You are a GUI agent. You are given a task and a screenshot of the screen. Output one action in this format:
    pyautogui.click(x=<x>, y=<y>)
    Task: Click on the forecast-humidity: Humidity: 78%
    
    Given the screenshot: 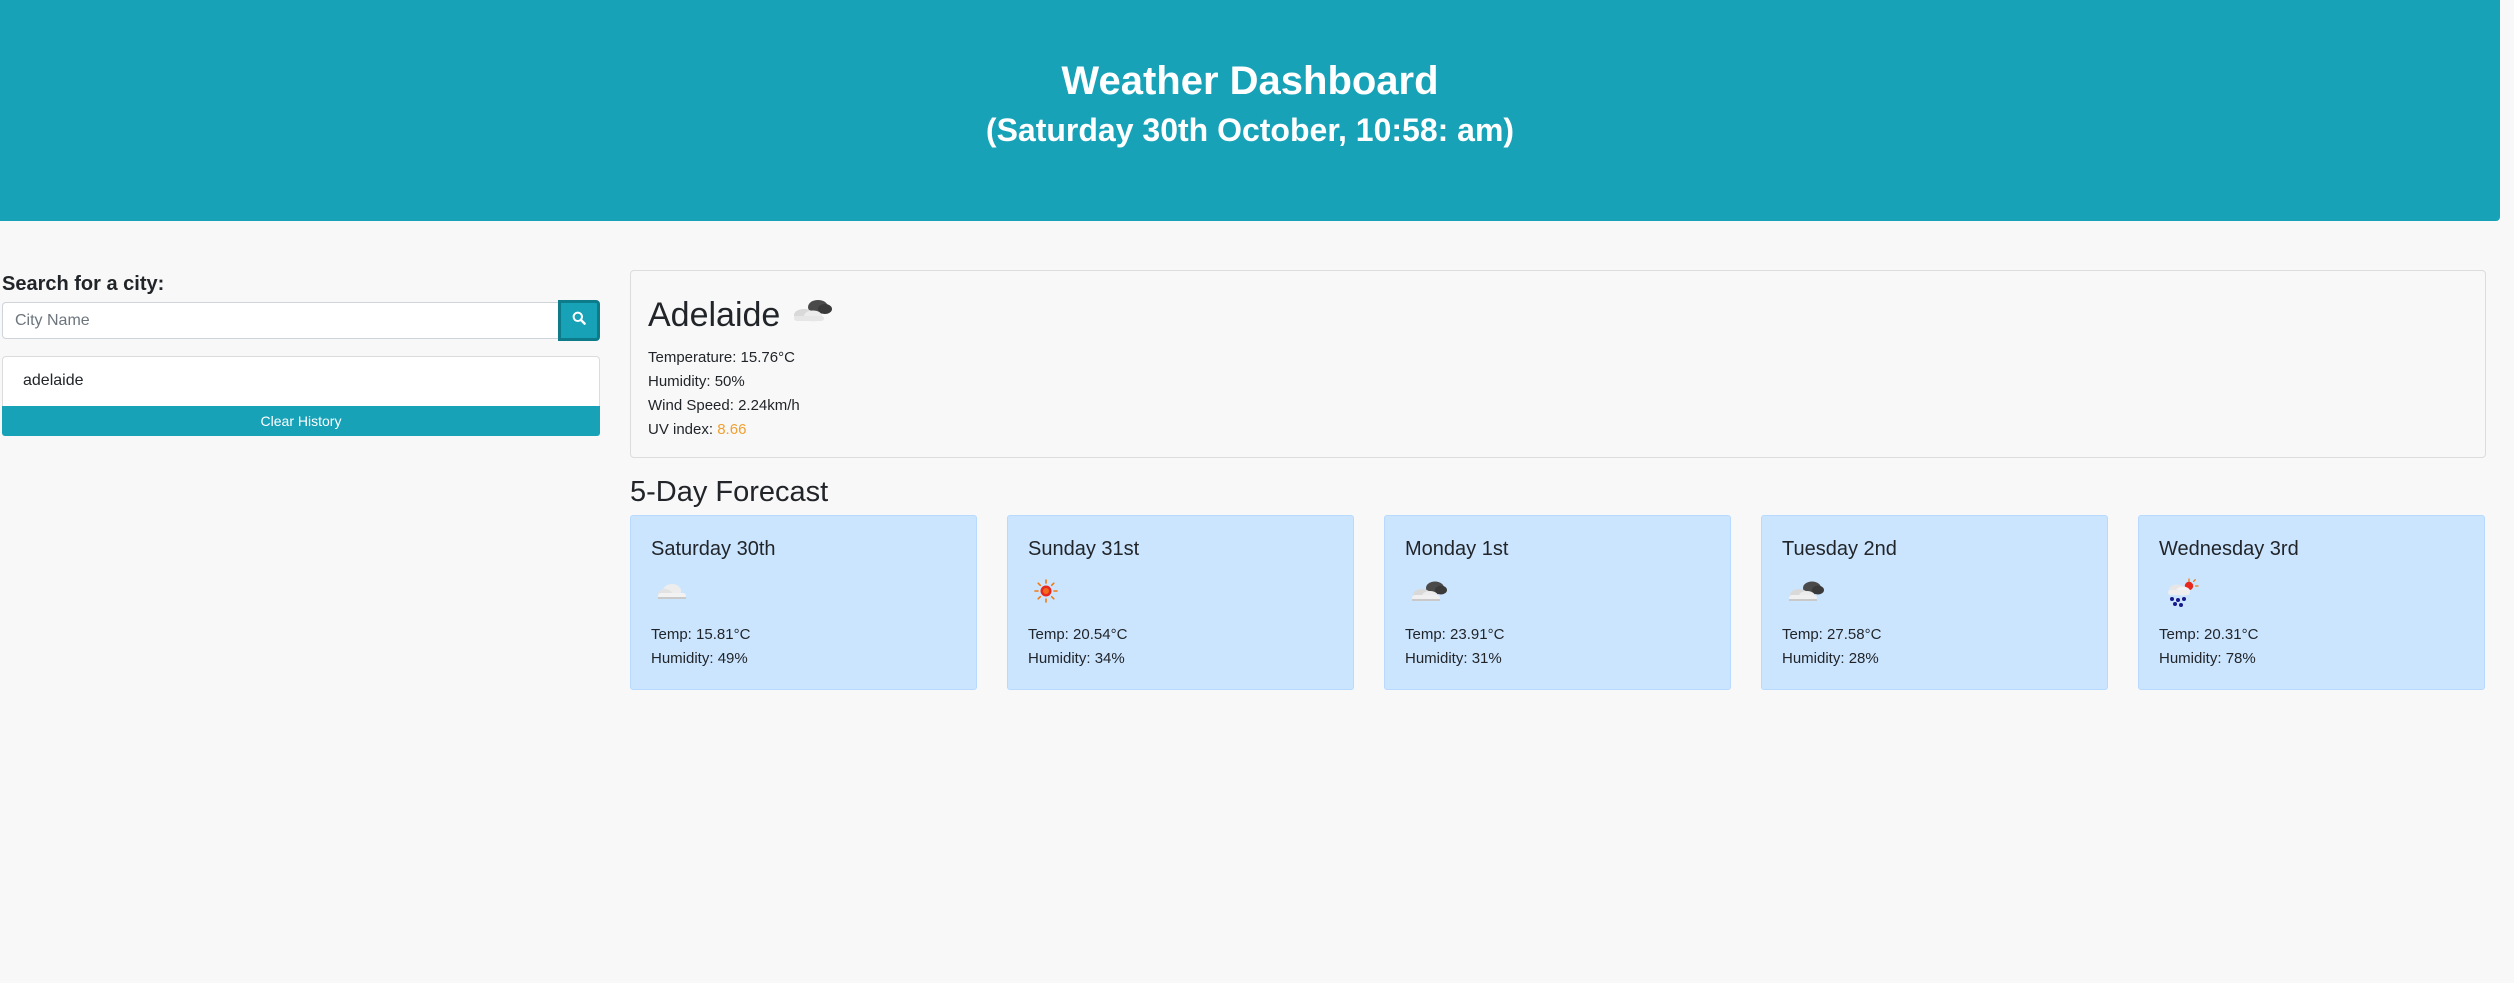 What is the action you would take?
    pyautogui.click(x=2208, y=659)
    